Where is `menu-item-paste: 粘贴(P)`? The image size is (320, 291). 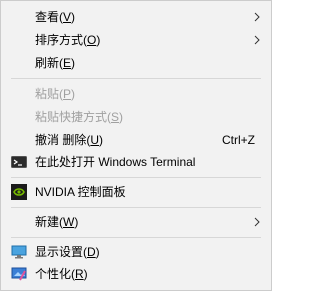 menu-item-paste: 粘贴(P) is located at coordinates (136, 94).